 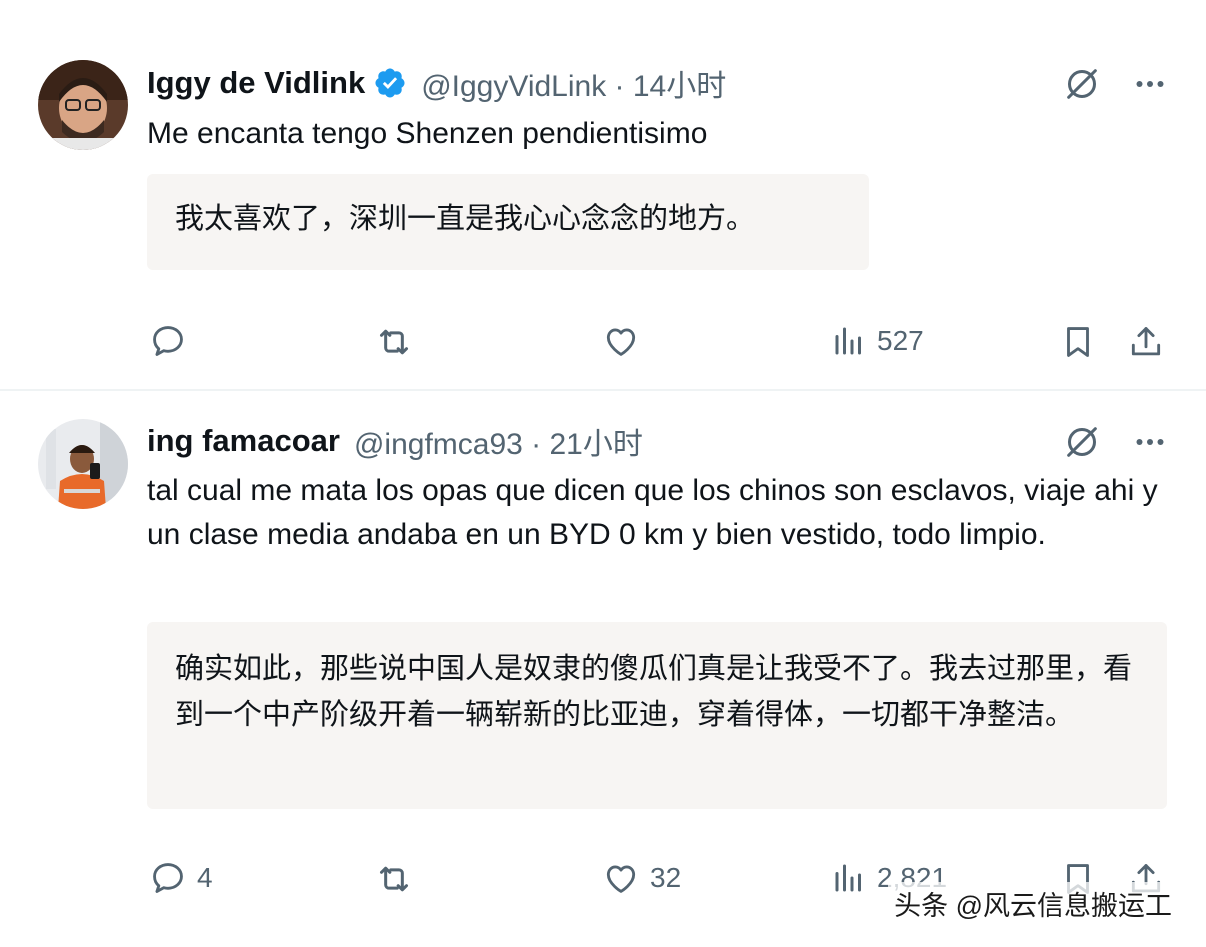 I want to click on tweet-2-top-actions, so click(x=1115, y=442).